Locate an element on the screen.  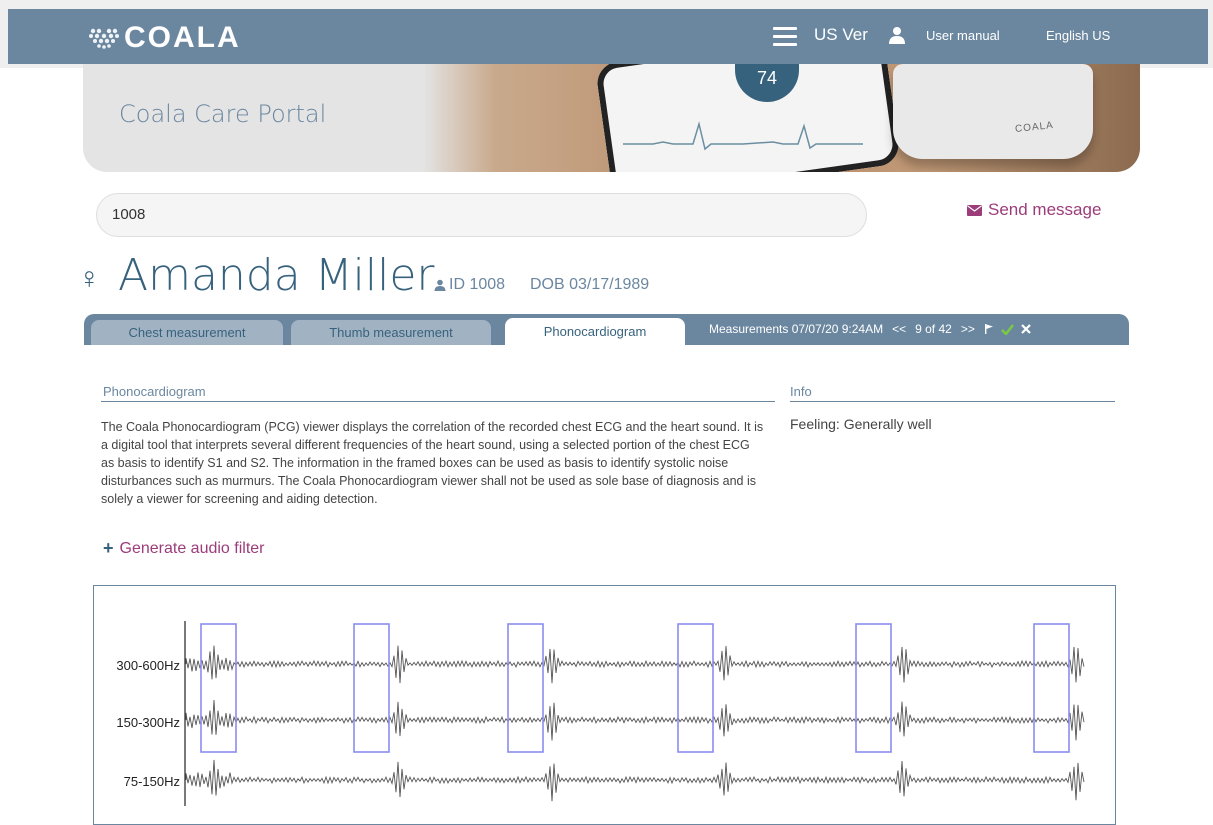
heart-logo-icon is located at coordinates (104, 38).